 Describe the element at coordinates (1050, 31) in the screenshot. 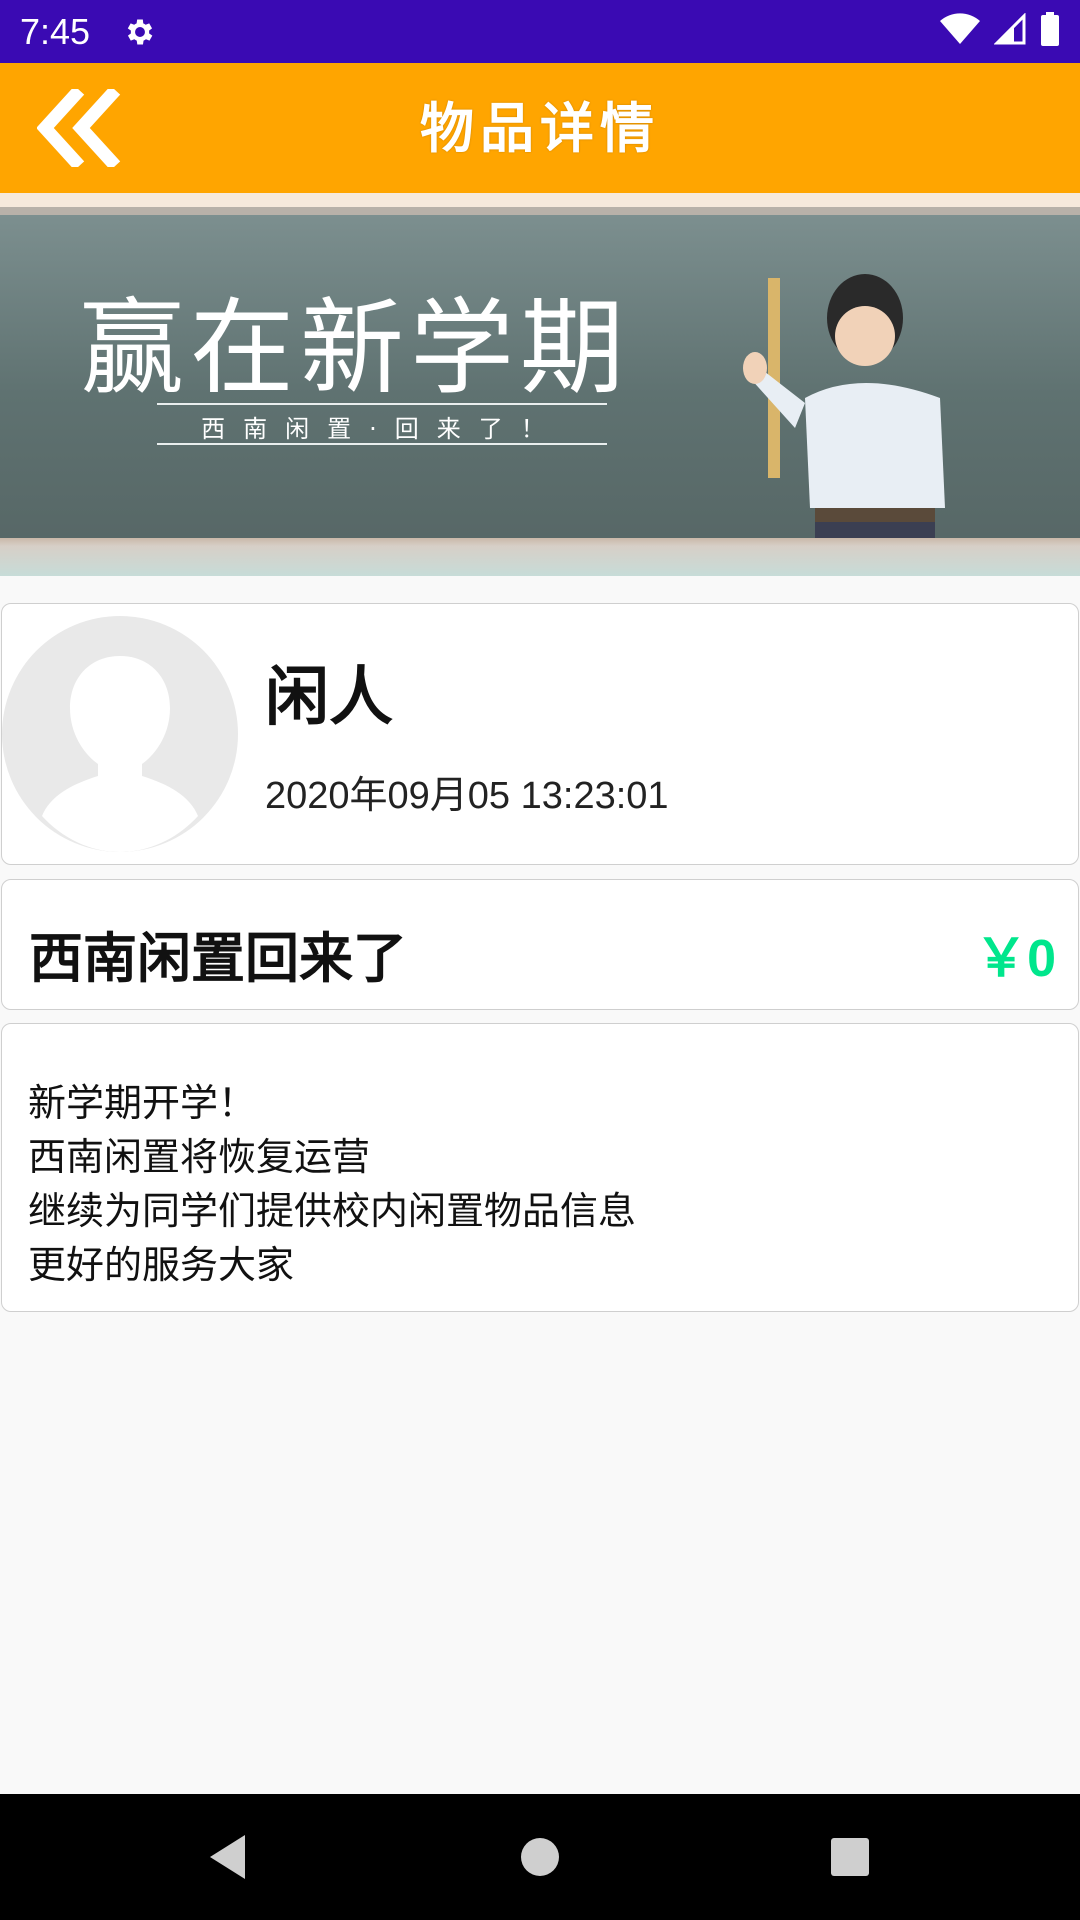

I see `battery-icon` at that location.